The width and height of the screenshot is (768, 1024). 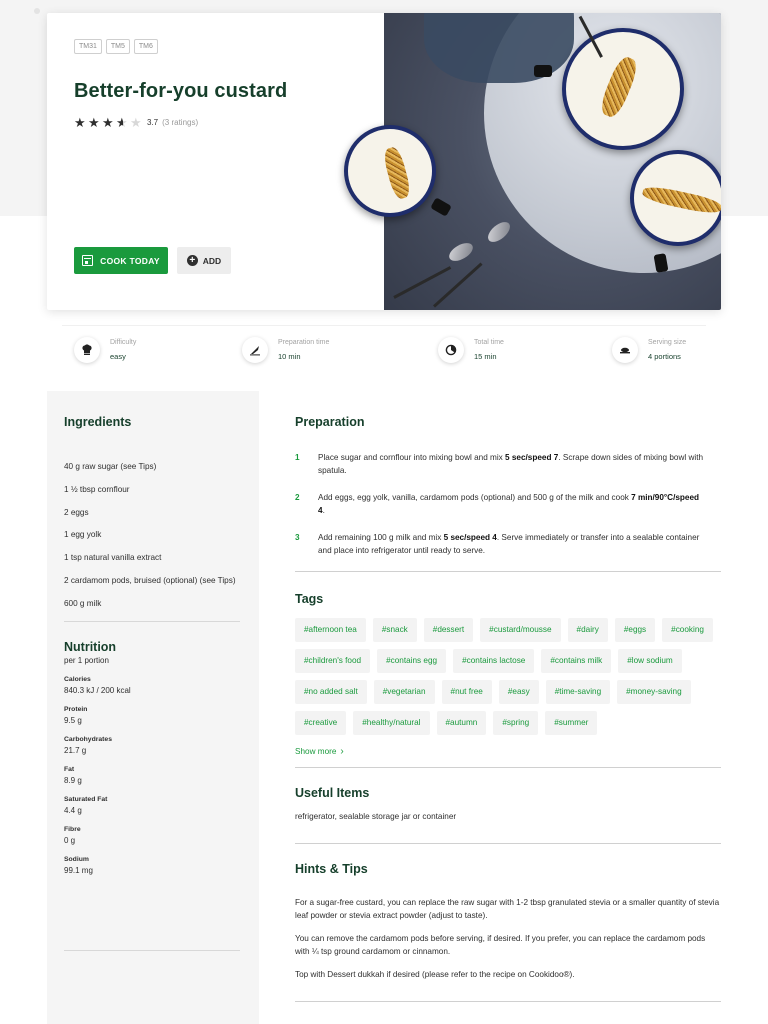 What do you see at coordinates (76, 512) in the screenshot?
I see `ingredient-item: 2 eggs` at bounding box center [76, 512].